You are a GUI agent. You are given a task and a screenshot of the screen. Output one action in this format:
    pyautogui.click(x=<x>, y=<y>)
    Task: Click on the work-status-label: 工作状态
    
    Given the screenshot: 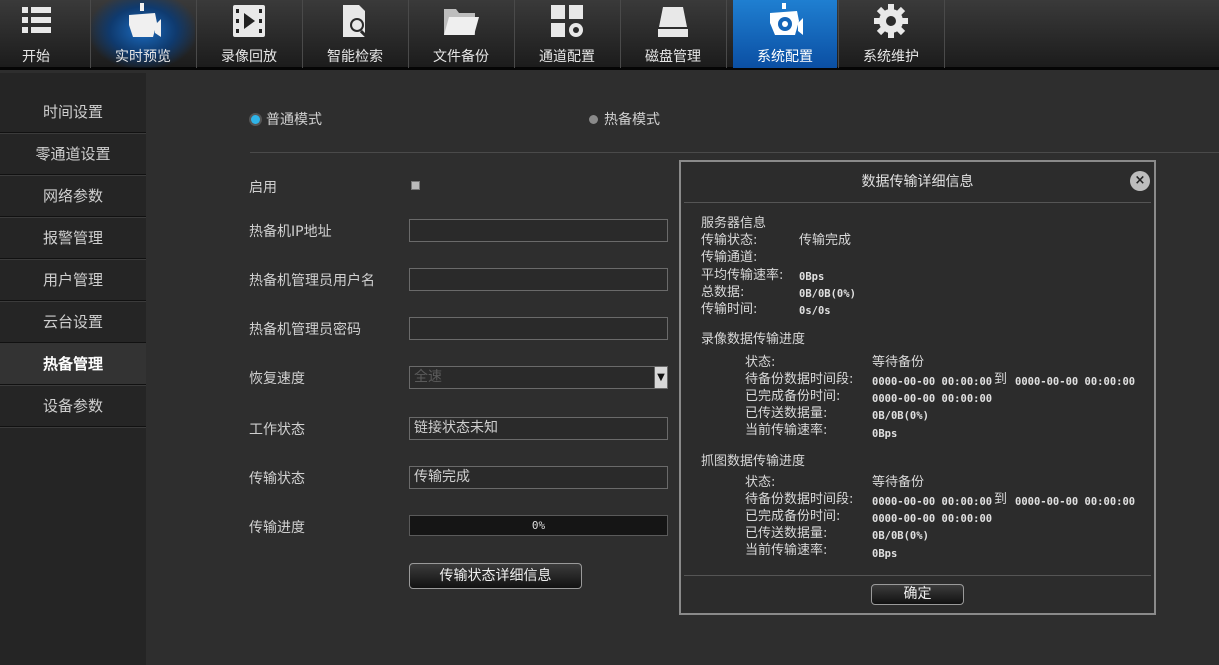 What is the action you would take?
    pyautogui.click(x=277, y=430)
    